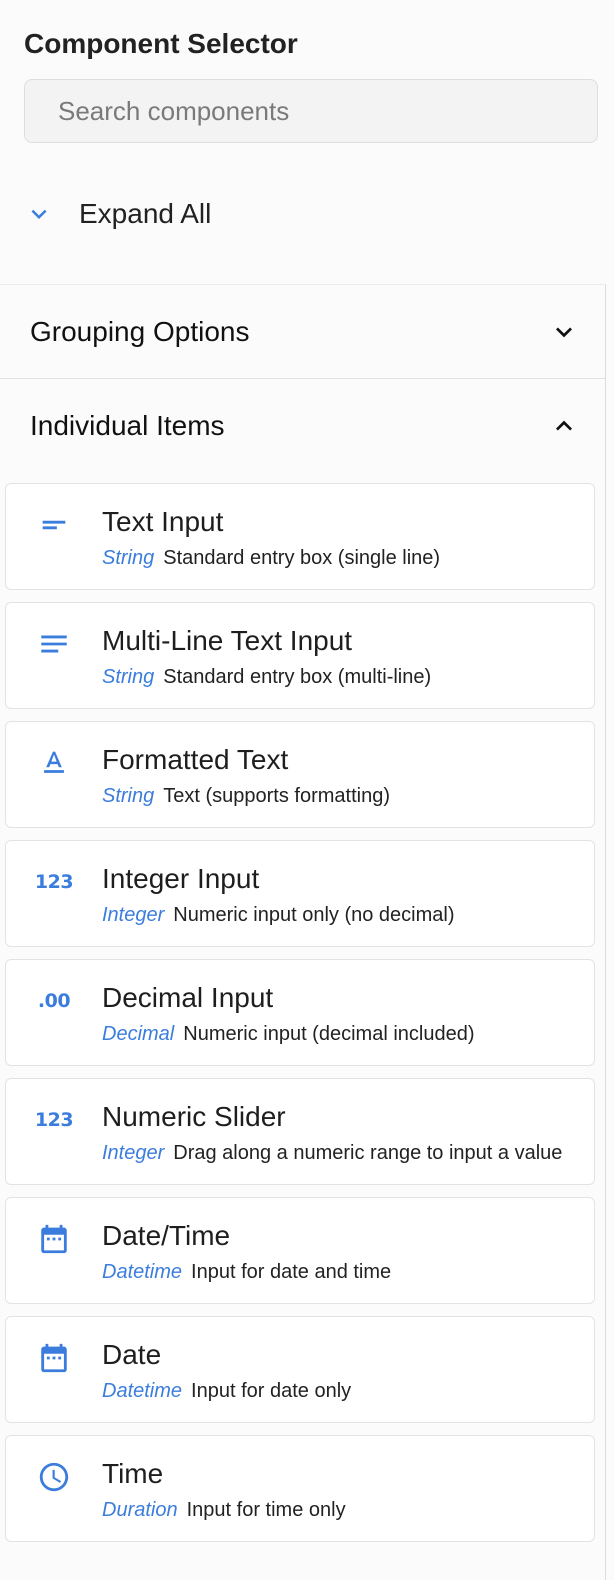 The width and height of the screenshot is (614, 1580). I want to click on item-name: Date, so click(132, 1354).